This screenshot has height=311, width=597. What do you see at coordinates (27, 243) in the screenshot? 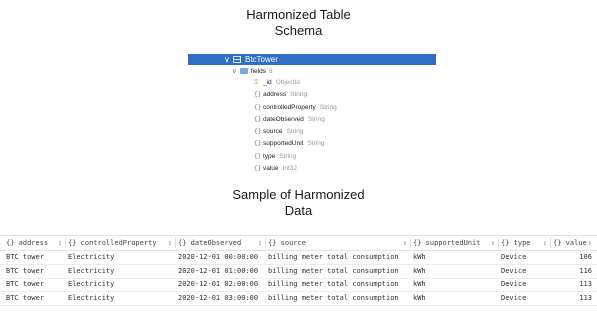
I see `column-header-label: {} address` at bounding box center [27, 243].